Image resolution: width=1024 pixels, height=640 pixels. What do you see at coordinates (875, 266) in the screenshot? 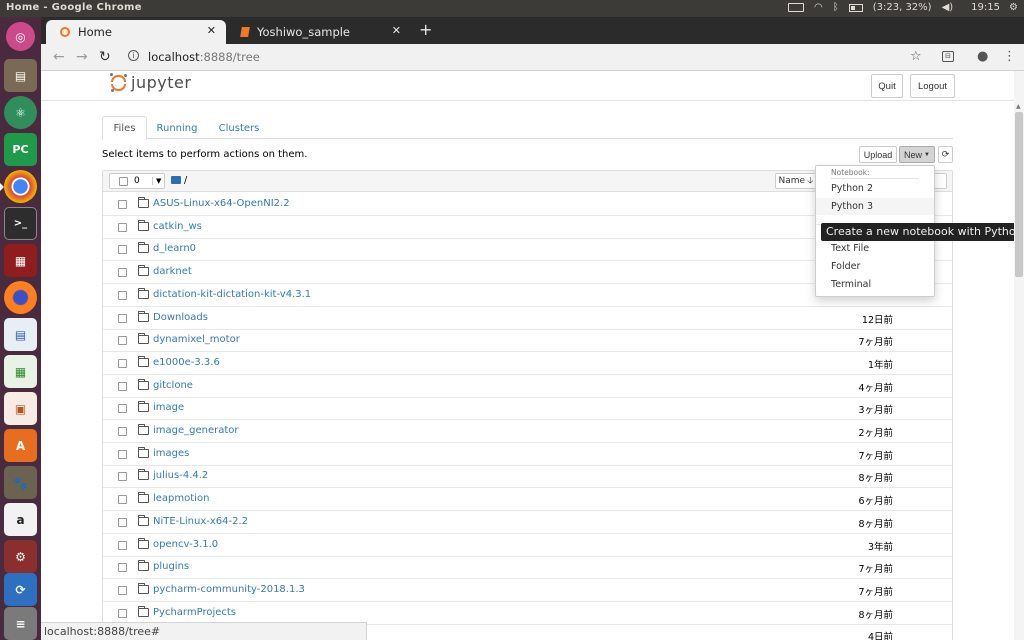
I see `menu-item-folder: Folder` at bounding box center [875, 266].